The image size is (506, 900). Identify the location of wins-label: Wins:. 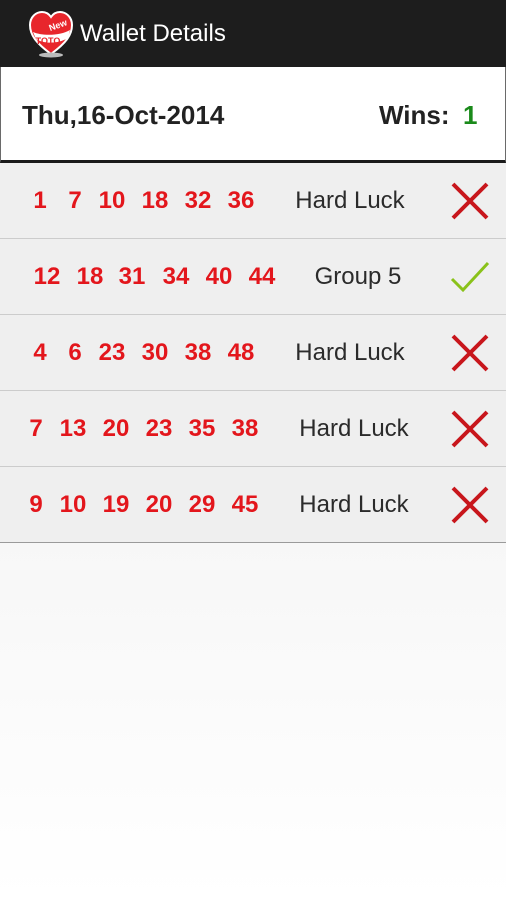
(414, 115).